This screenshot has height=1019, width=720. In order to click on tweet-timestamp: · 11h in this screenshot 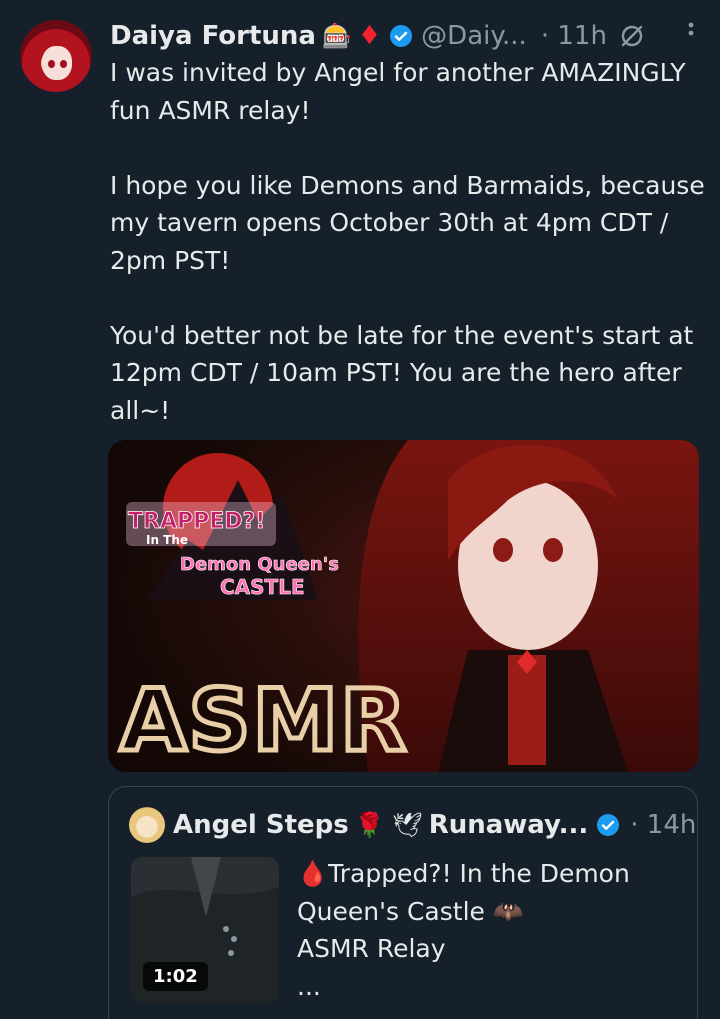, I will do `click(574, 36)`.